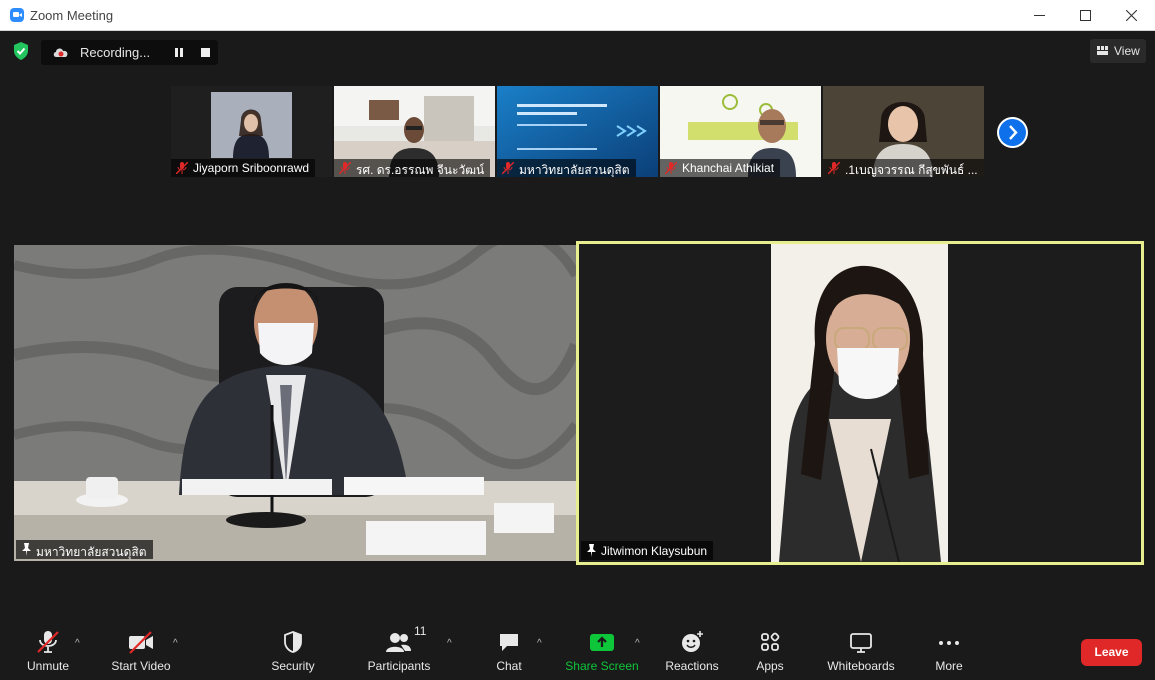 This screenshot has width=1155, height=680. I want to click on share-screen-icon, so click(602, 642).